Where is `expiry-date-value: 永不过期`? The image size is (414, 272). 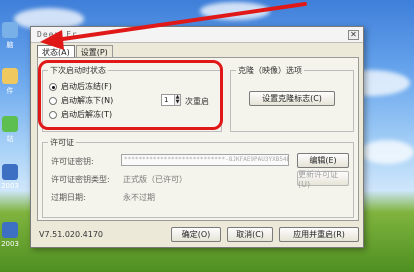 expiry-date-value: 永不过期 is located at coordinates (139, 197).